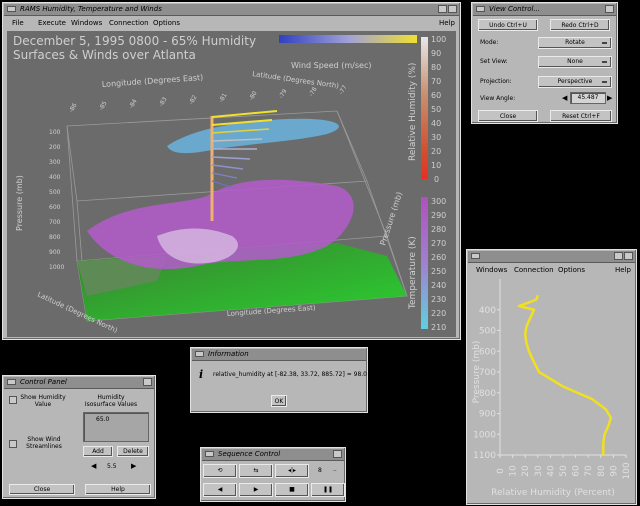 This screenshot has width=640, height=506. What do you see at coordinates (231, 10) in the screenshot?
I see `main-titlebar: RAMS Humidity, Temperature and Winds` at bounding box center [231, 10].